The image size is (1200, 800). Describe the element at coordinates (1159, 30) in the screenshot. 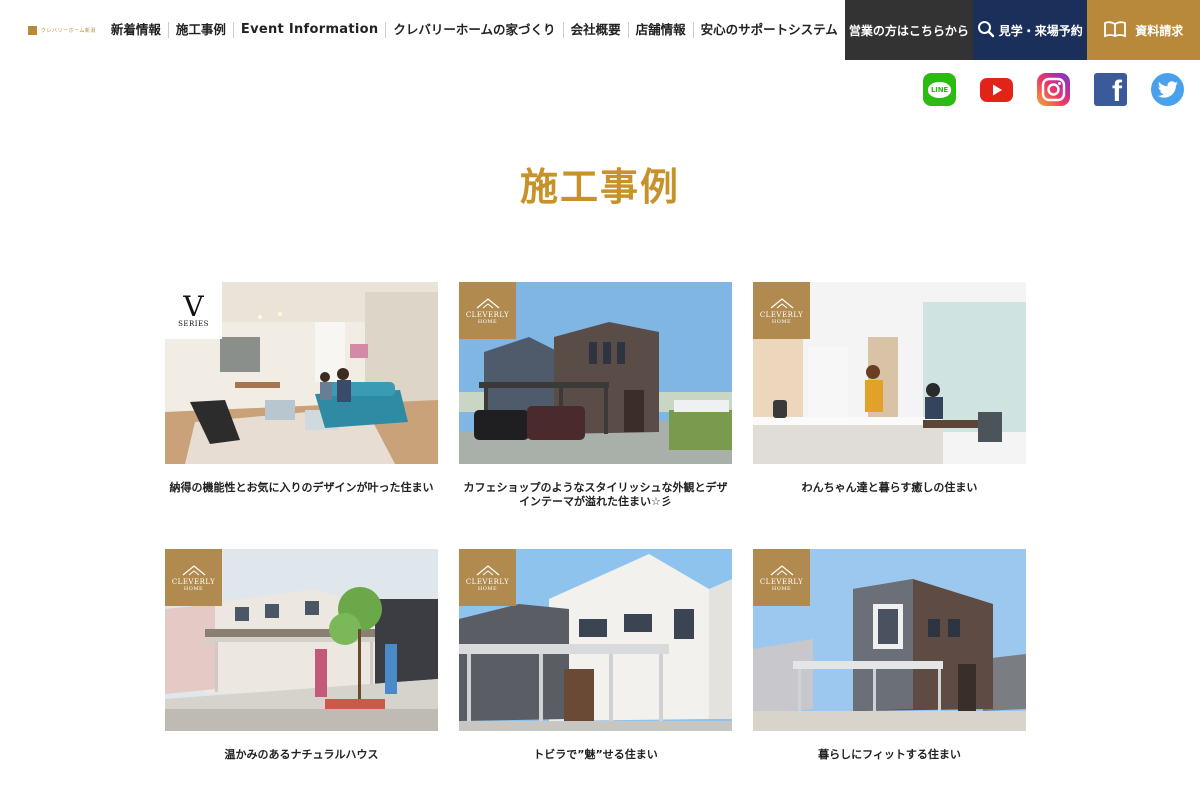

I see `document-request-label: 資料請求` at that location.